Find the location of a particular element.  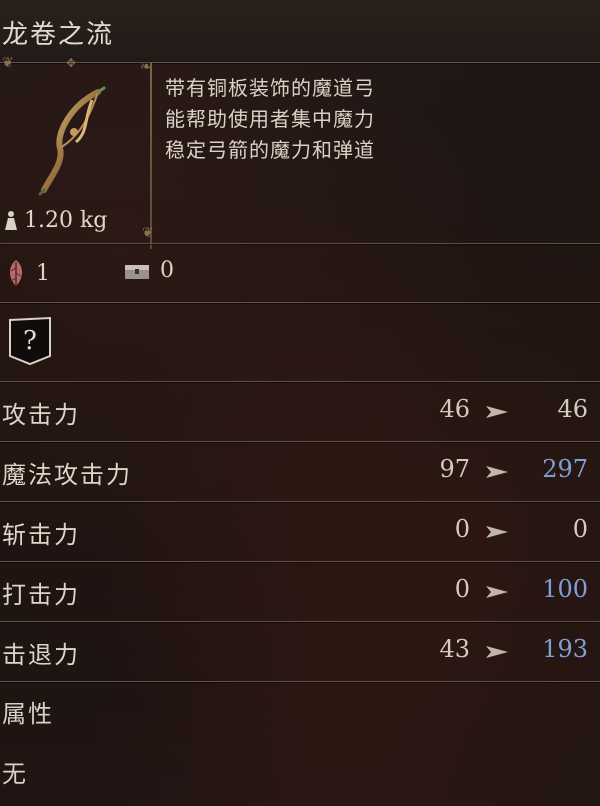

weight-row: 1.20 kg is located at coordinates (54, 220).